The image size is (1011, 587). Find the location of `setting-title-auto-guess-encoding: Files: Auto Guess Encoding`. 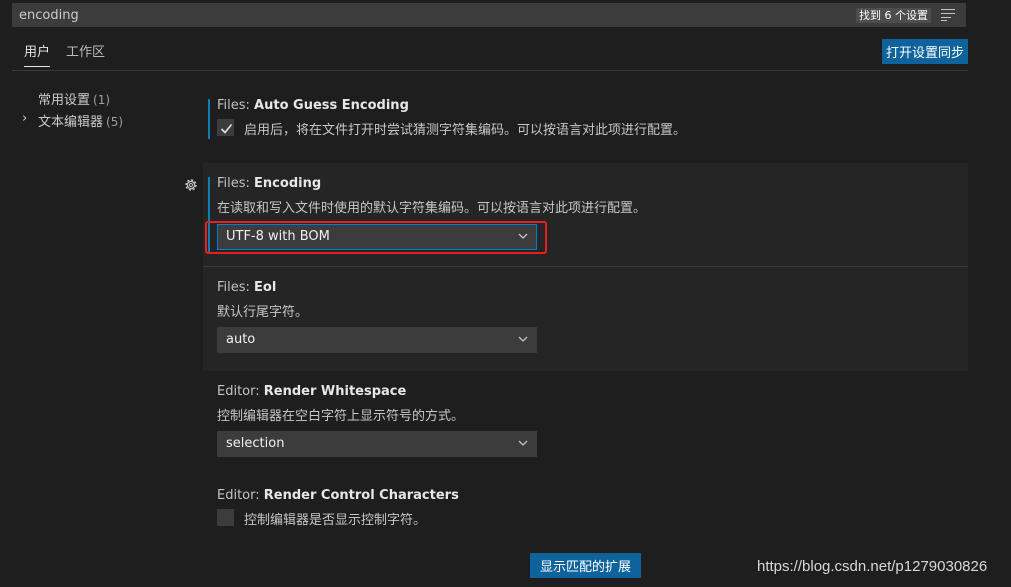

setting-title-auto-guess-encoding: Files: Auto Guess Encoding is located at coordinates (313, 105).